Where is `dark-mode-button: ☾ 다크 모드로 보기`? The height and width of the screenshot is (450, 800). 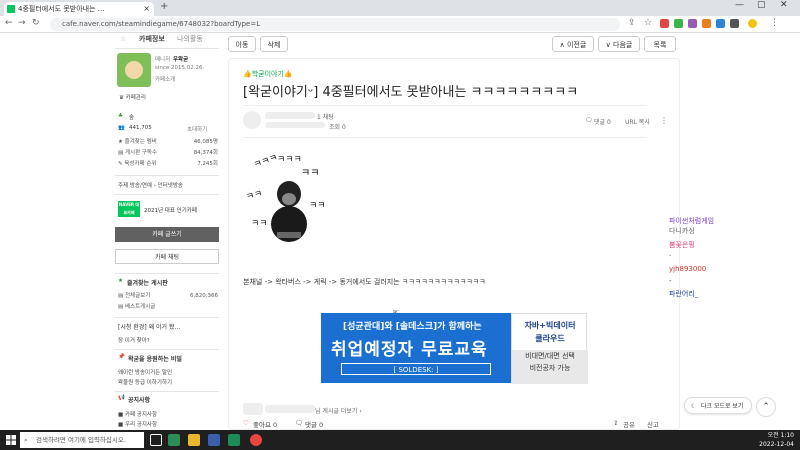
dark-mode-button: ☾ 다크 모드로 보기 is located at coordinates (718, 405).